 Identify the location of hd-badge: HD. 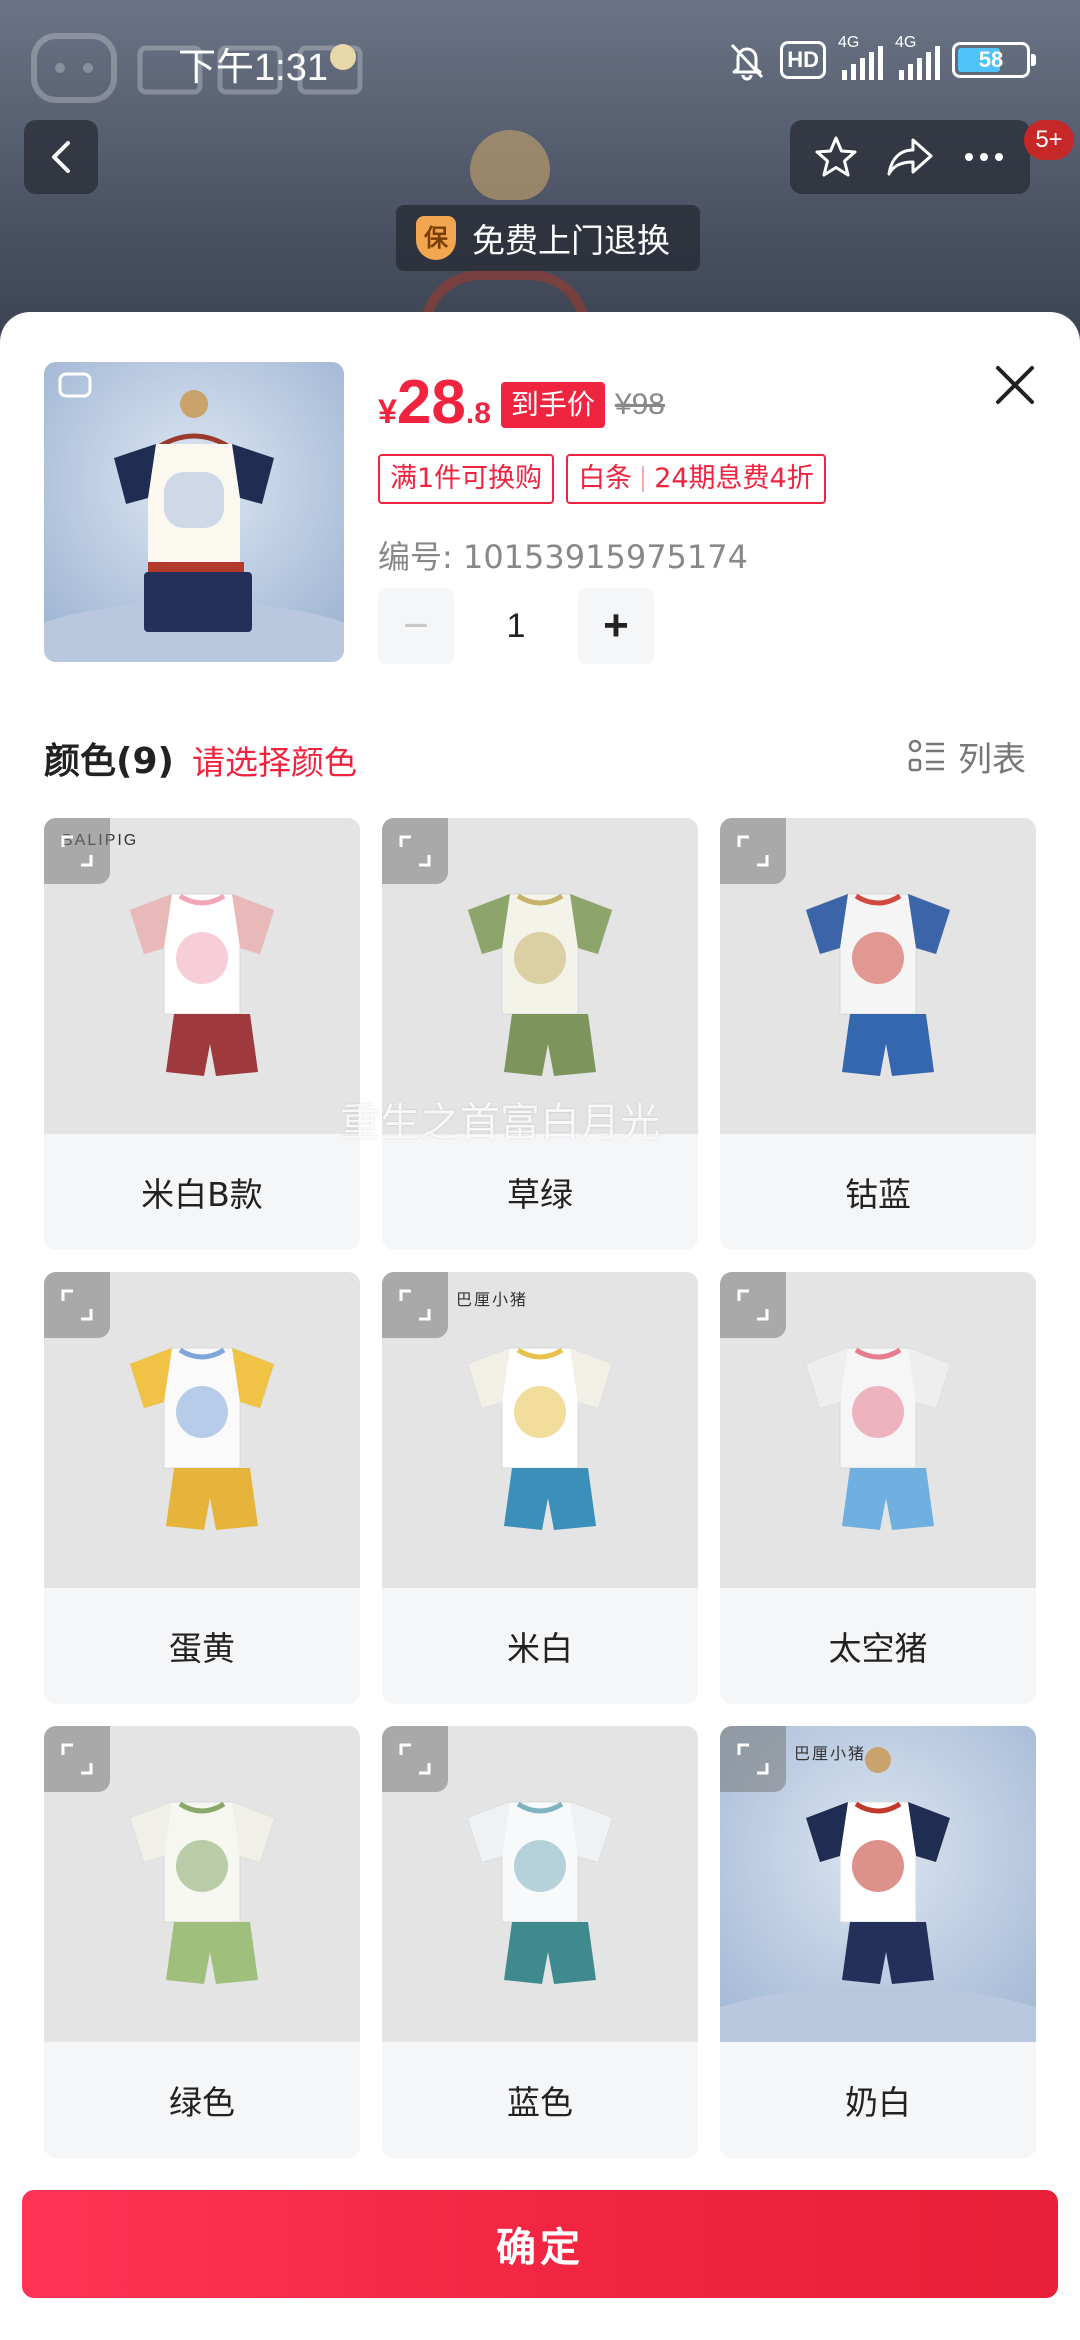
(803, 60).